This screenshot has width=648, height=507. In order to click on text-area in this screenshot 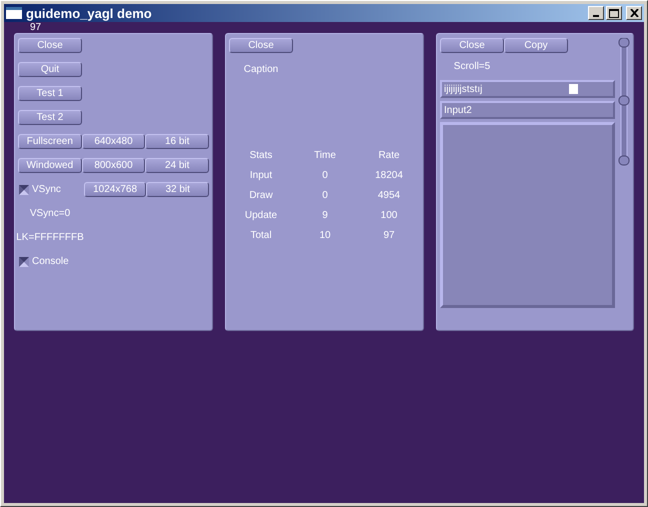, I will do `click(527, 215)`.